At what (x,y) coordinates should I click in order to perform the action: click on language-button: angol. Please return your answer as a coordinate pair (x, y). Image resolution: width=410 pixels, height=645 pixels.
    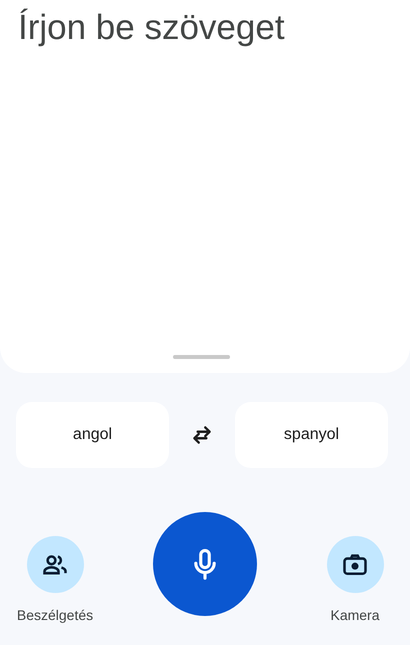
    Looking at the image, I should click on (92, 435).